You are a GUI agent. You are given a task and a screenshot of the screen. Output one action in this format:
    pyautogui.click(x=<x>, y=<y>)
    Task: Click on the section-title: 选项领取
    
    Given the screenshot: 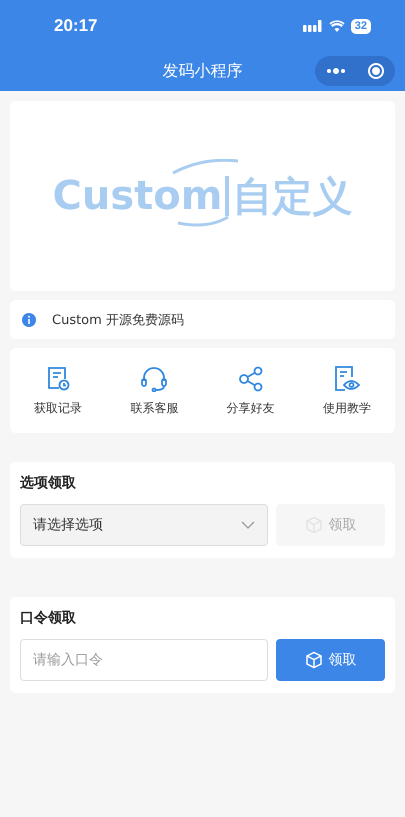 What is the action you would take?
    pyautogui.click(x=48, y=483)
    